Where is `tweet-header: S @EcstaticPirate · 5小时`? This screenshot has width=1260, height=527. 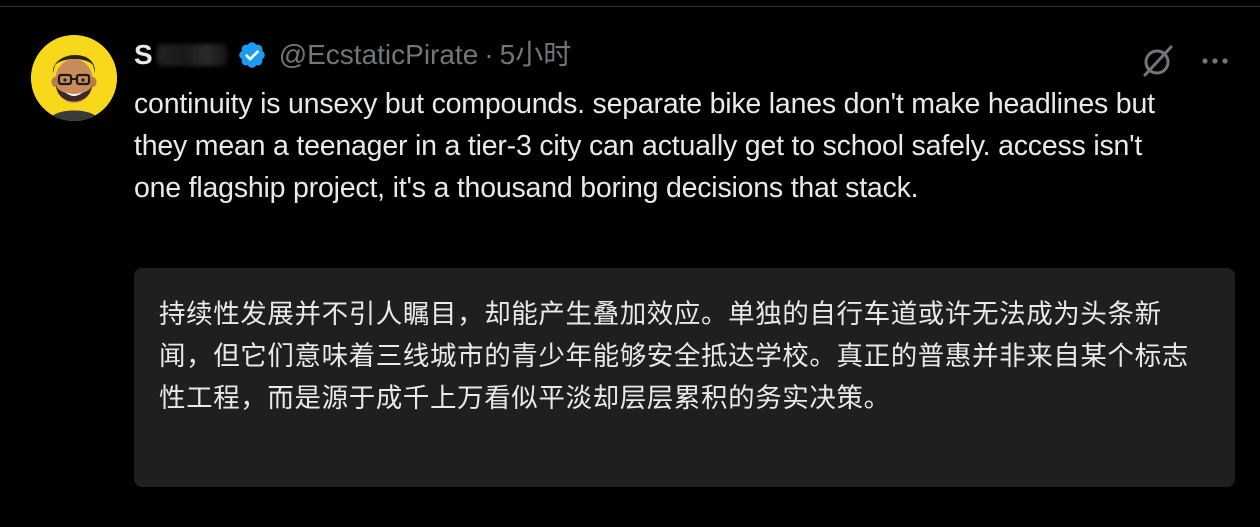 tweet-header: S @EcstaticPirate · 5小时 is located at coordinates (352, 55).